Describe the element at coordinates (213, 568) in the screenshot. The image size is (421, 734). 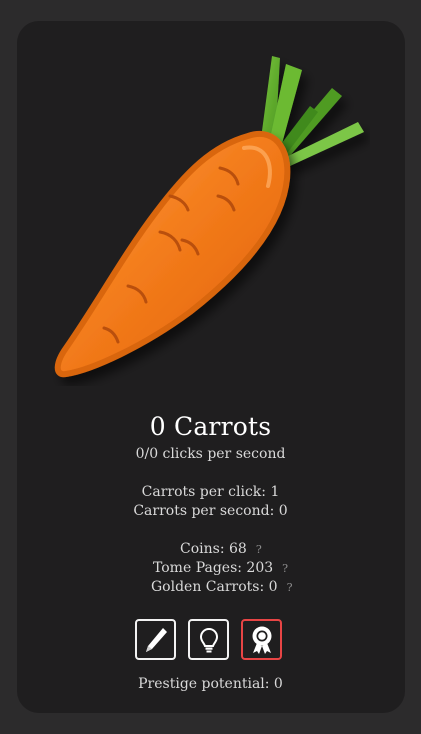
I see `tome-pages-label: Tome Pages: 203` at that location.